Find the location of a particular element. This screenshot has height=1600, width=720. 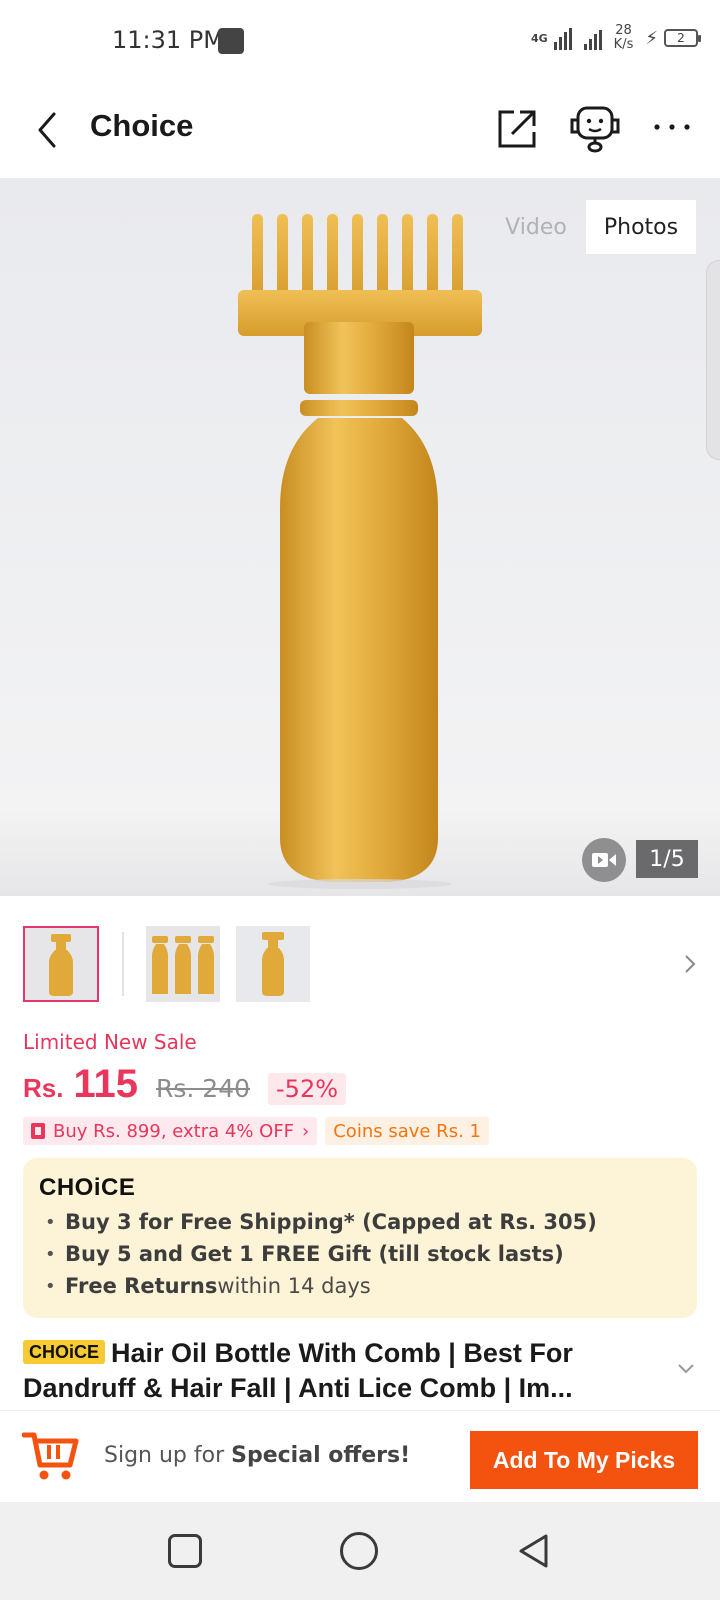

side-drawer-handle is located at coordinates (713, 360).